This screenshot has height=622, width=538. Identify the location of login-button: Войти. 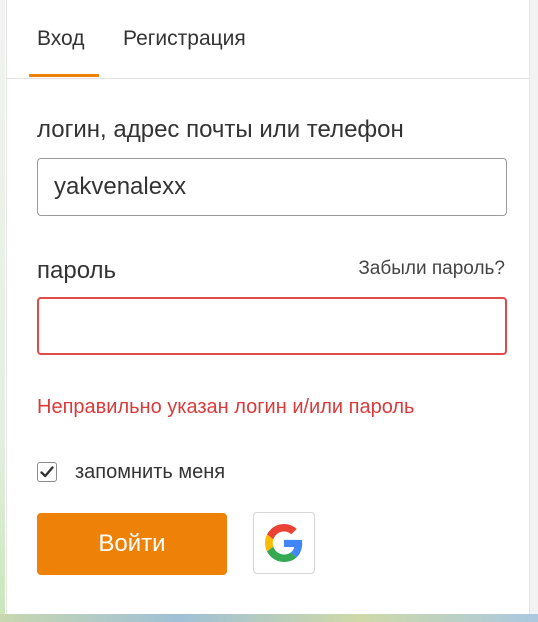
(132, 544).